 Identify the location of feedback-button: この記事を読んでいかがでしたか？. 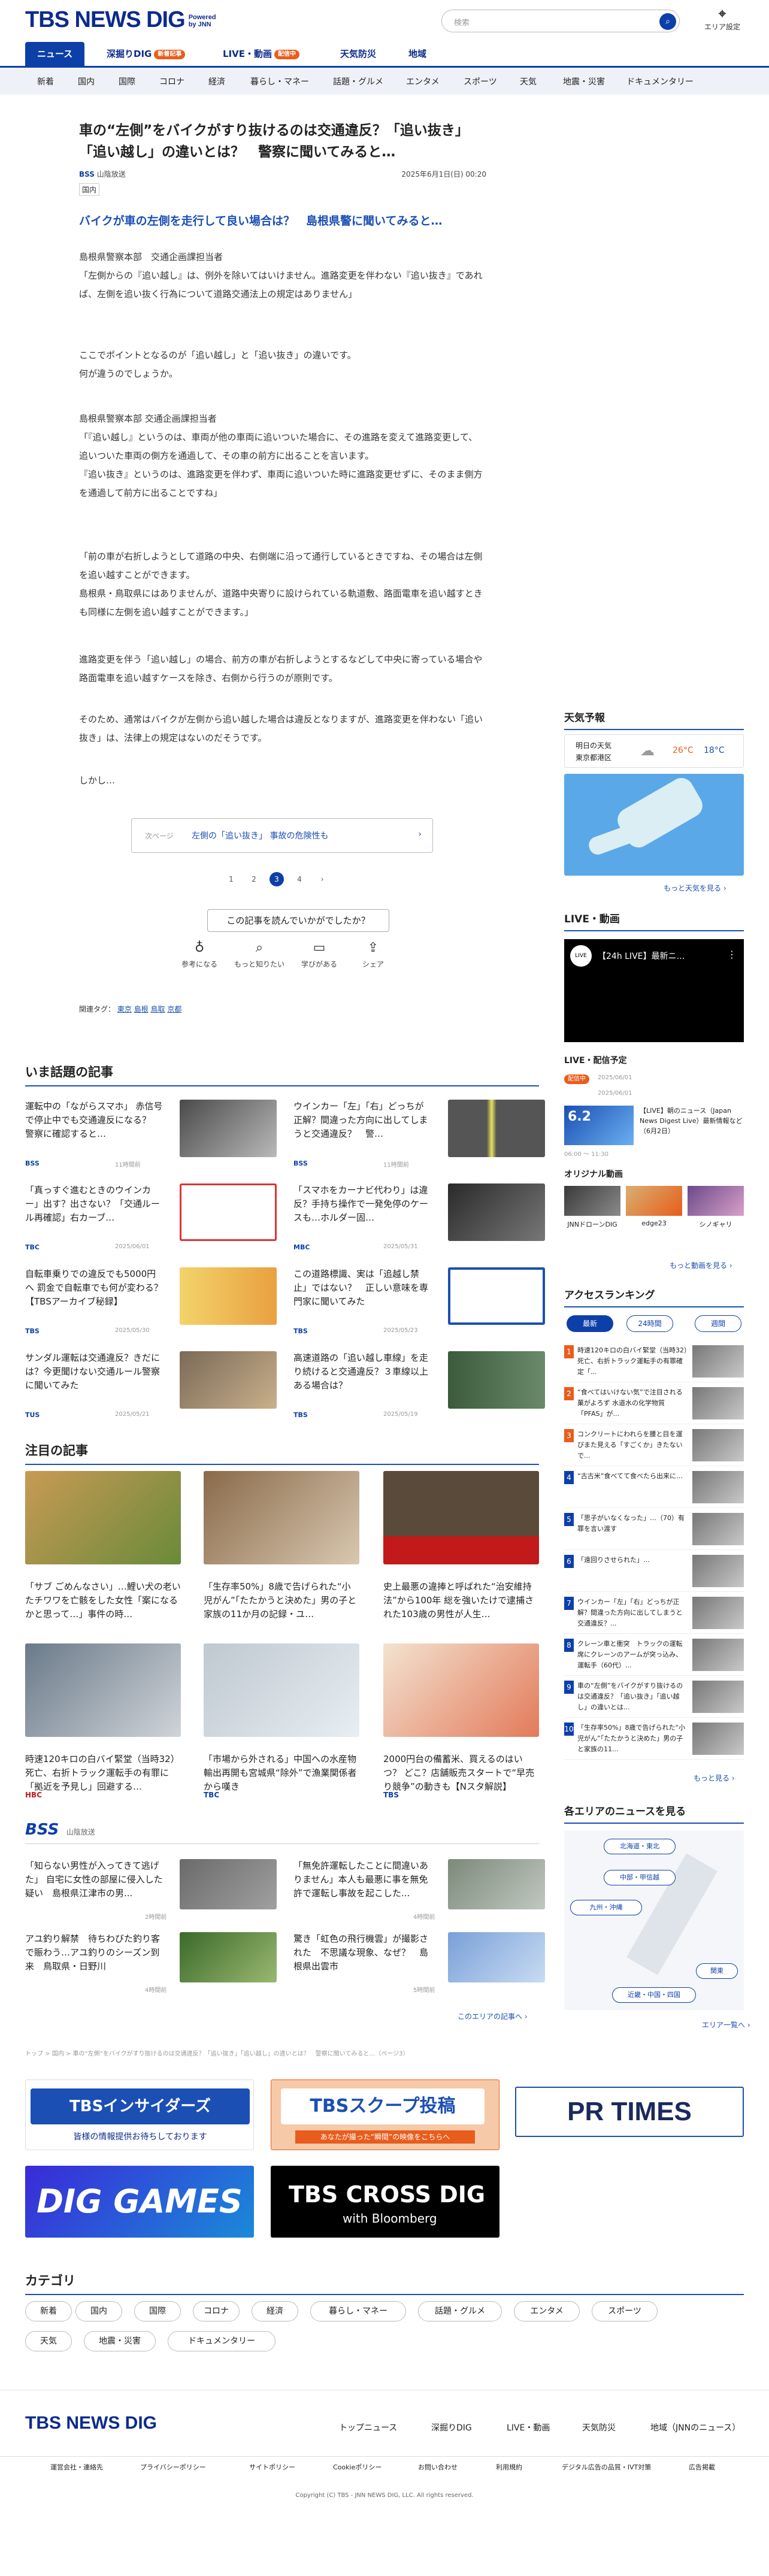
(298, 920).